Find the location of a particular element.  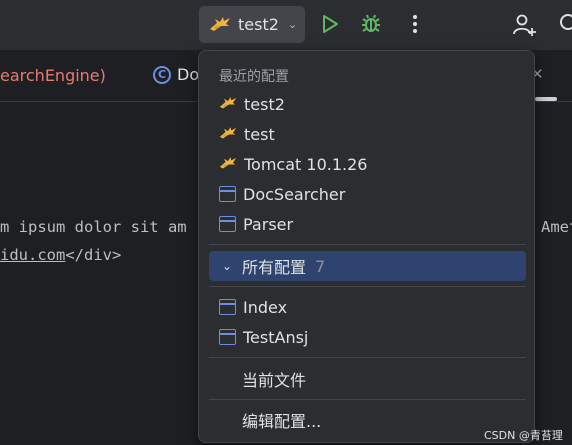

config-item-index: Index is located at coordinates (367, 307).